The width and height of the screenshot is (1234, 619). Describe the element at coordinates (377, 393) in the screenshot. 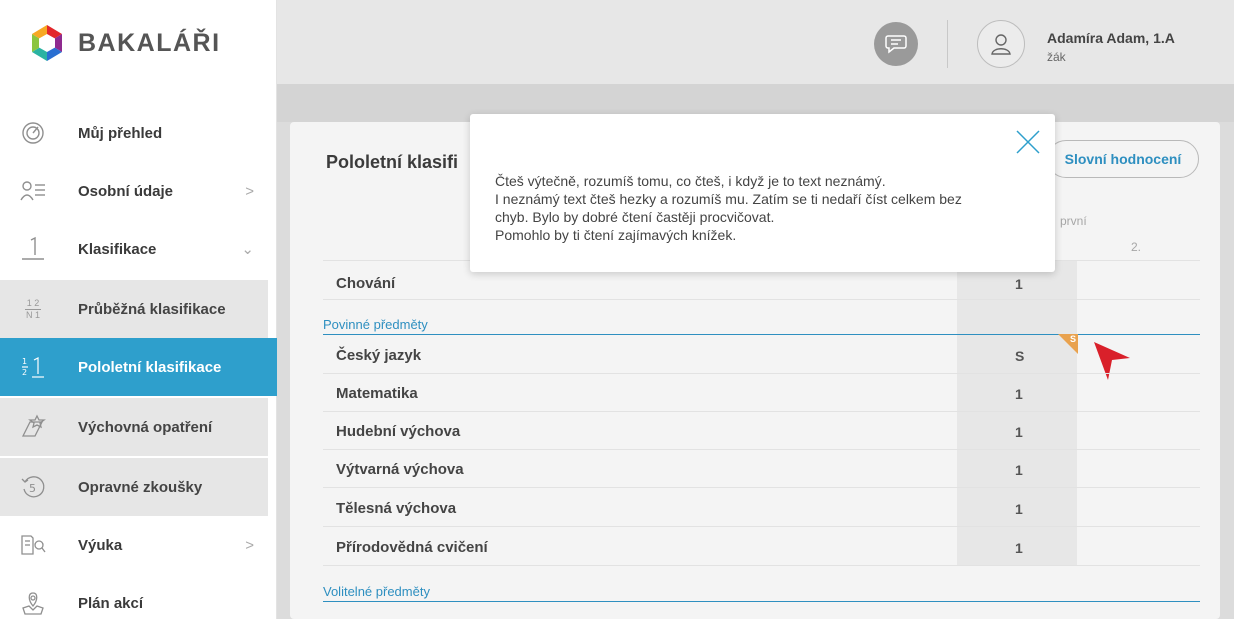

I see `subject-label: Matematika` at that location.